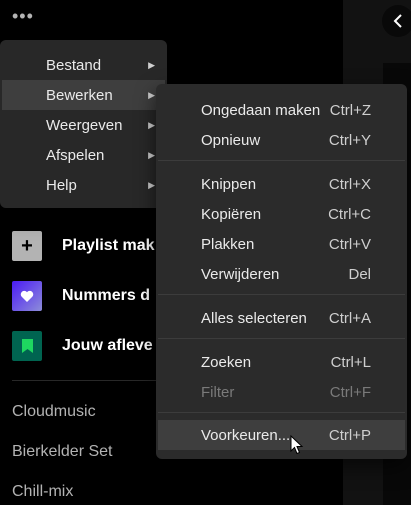 The height and width of the screenshot is (505, 411). What do you see at coordinates (108, 245) in the screenshot?
I see `sidebar-item-label: Playlist mak` at bounding box center [108, 245].